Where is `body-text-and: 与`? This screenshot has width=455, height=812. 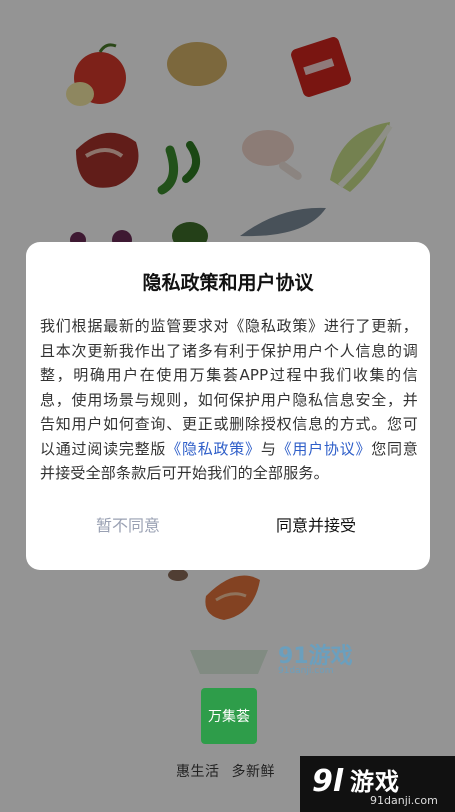
body-text-and: 与 is located at coordinates (268, 448).